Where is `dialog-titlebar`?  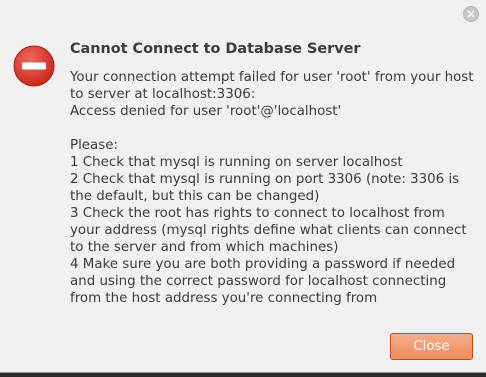
dialog-titlebar is located at coordinates (243, 14).